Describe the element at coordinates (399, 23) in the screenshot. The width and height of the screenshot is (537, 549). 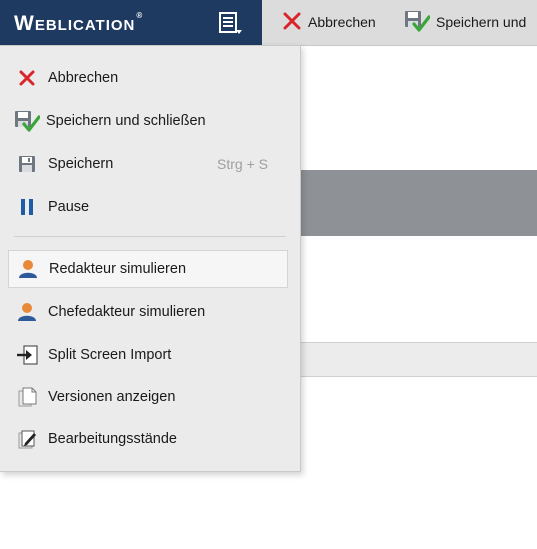
I see `toolbar: Abbrechen Speichern und` at that location.